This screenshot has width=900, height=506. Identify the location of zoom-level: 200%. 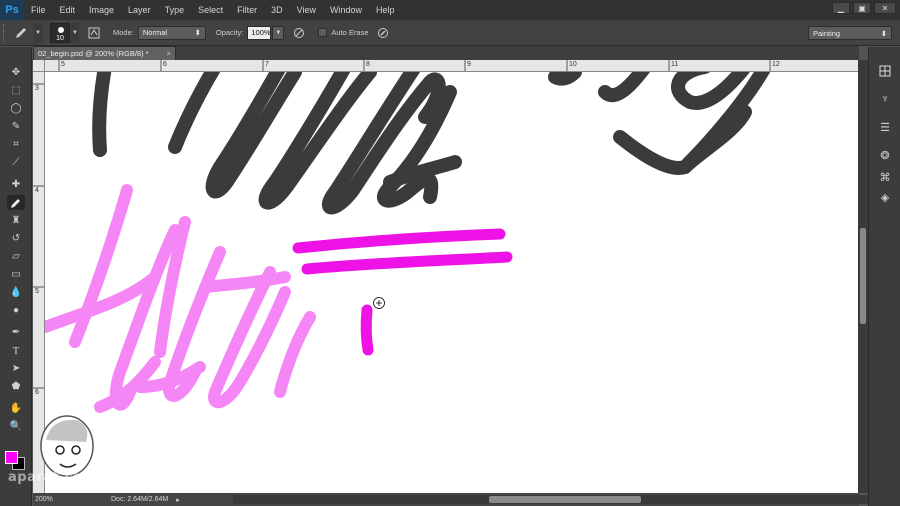
(55, 499).